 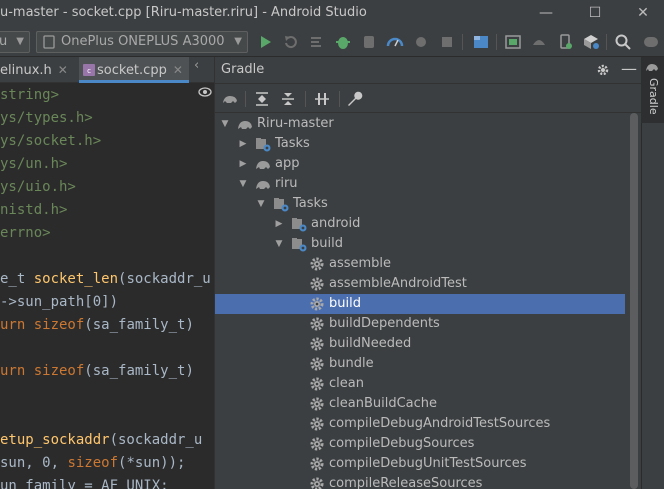 What do you see at coordinates (327, 243) in the screenshot?
I see `tree-item-label: build` at bounding box center [327, 243].